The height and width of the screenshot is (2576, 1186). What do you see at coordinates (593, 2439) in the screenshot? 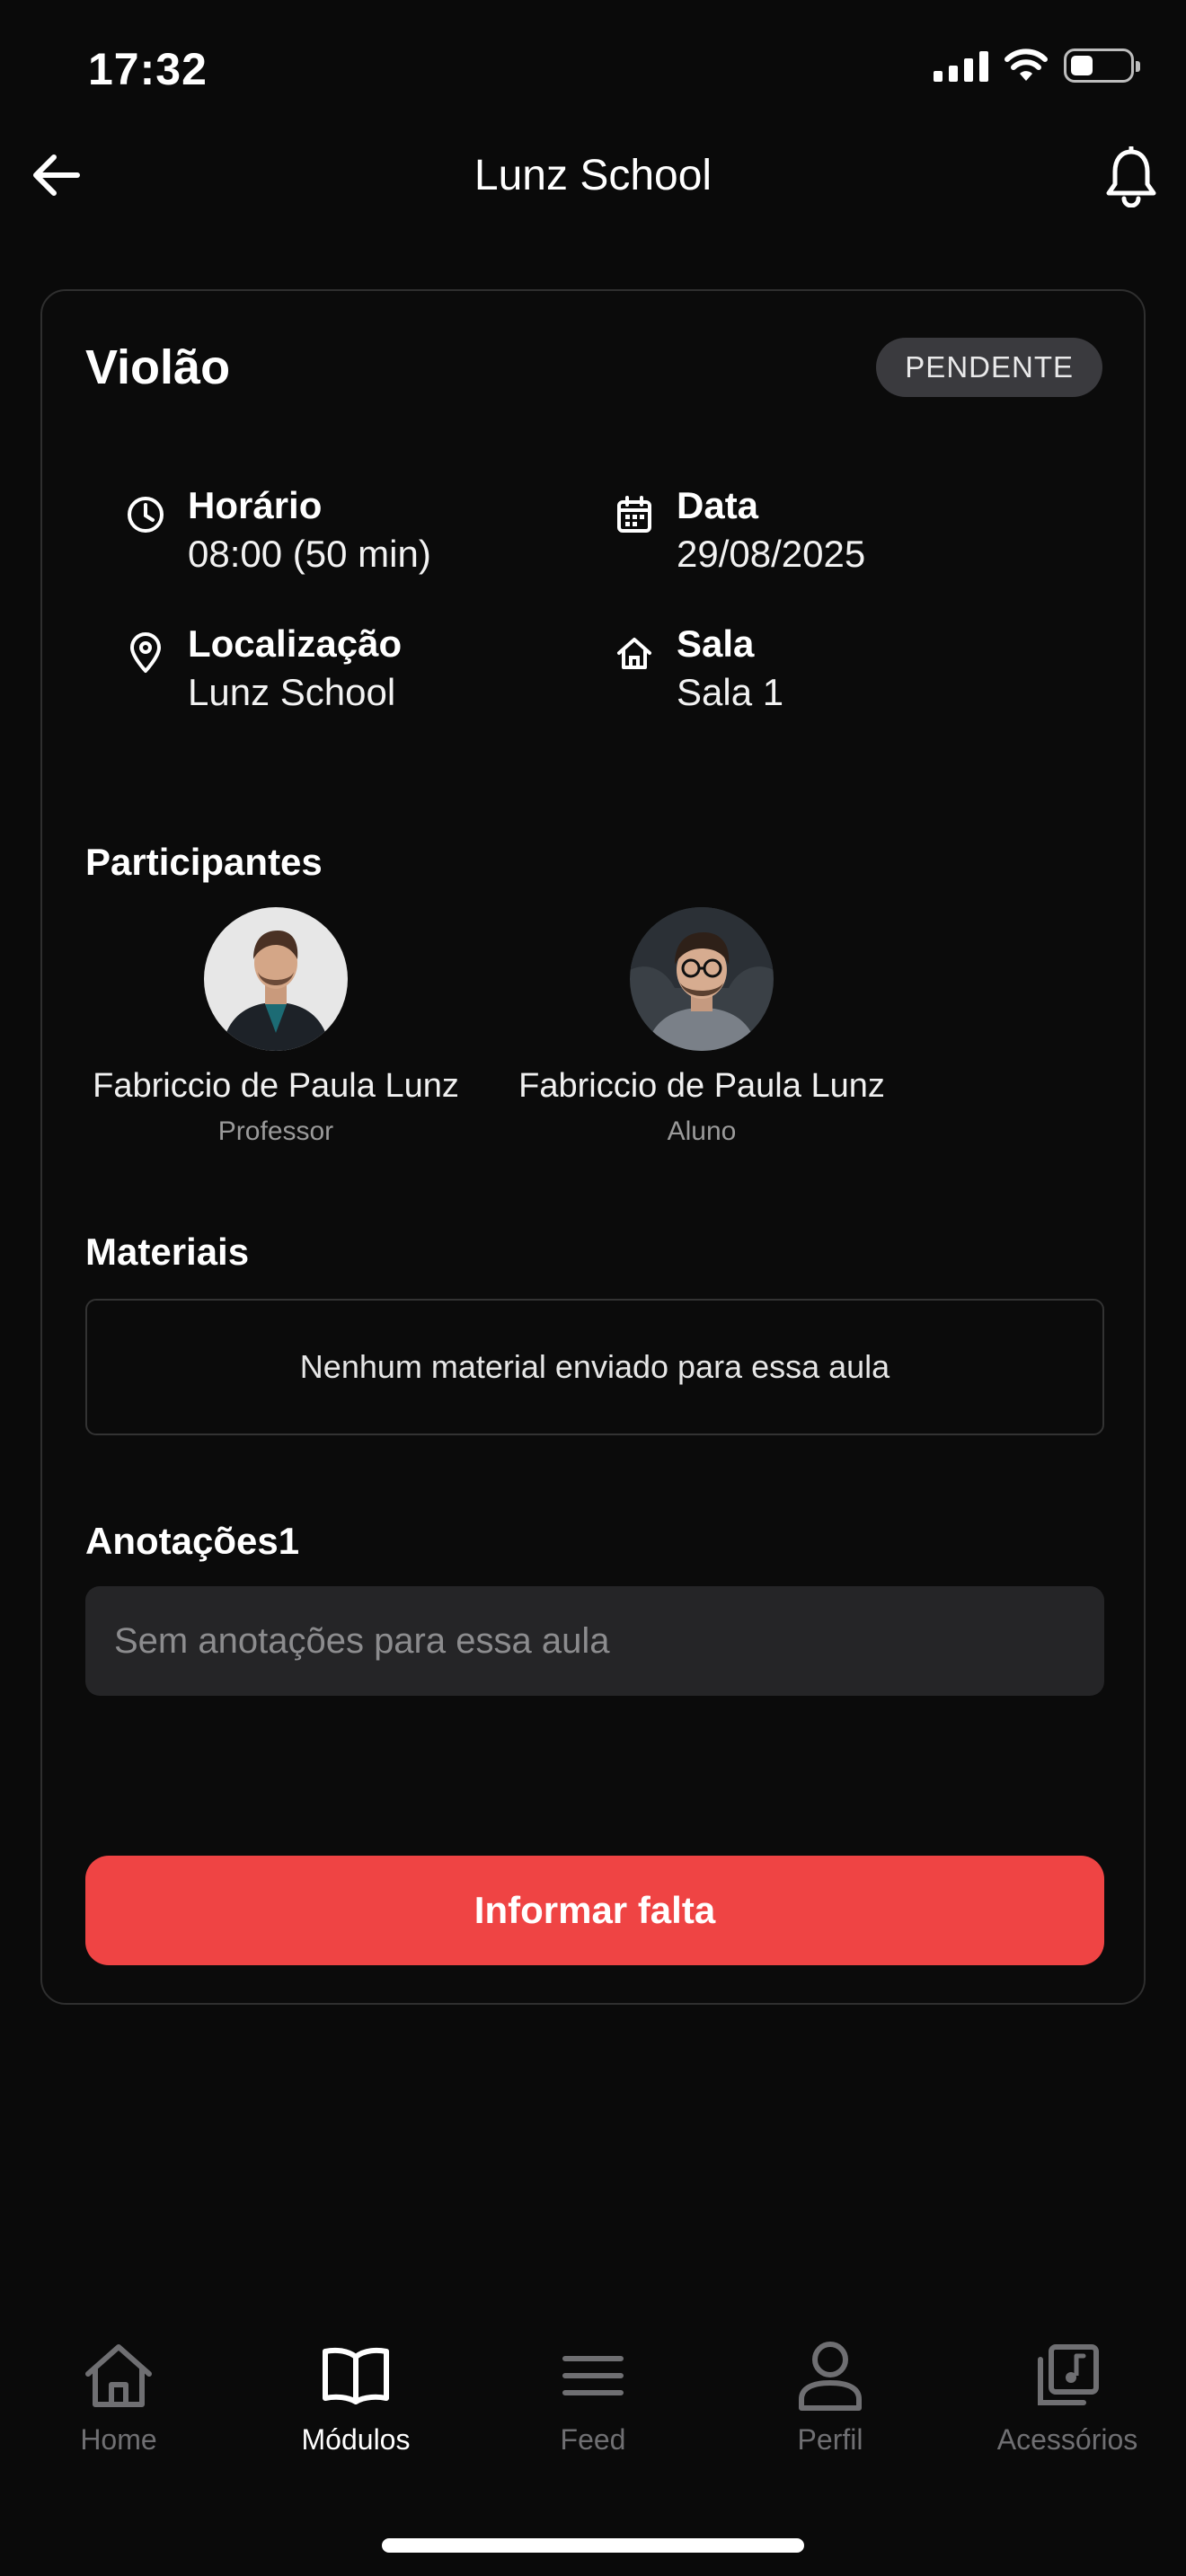
I see `nav-label: Feed` at bounding box center [593, 2439].